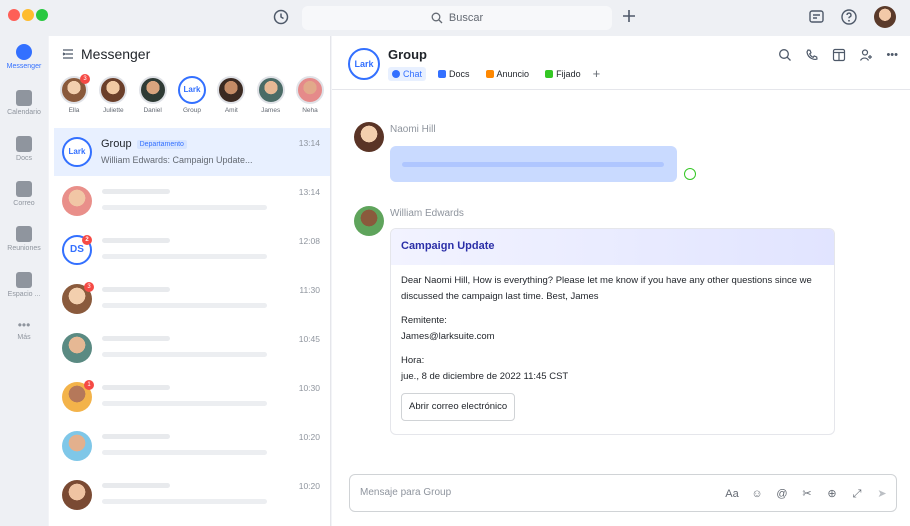  I want to click on tab-pinned: Fijado, so click(563, 74).